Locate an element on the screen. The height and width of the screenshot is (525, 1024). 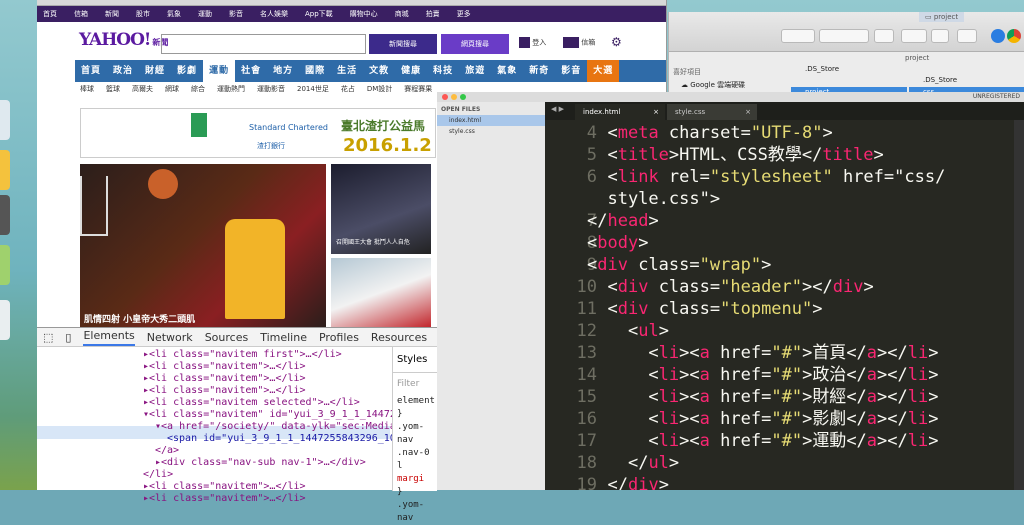
menu-item: 財經 is located at coordinates (155, 71).